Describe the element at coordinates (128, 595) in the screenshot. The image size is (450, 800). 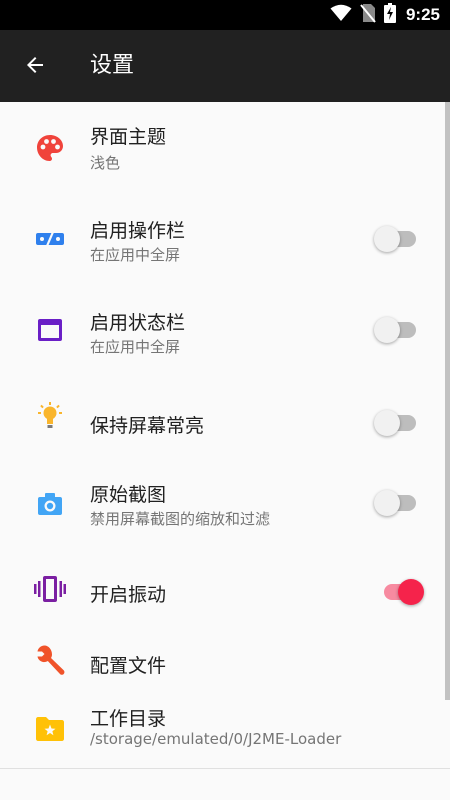
I see `setting-title: 开启振动` at that location.